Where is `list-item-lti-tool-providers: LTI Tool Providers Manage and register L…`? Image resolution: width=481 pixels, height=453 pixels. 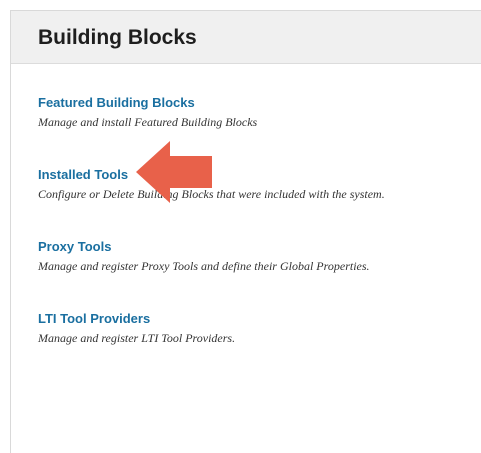
list-item-lti-tool-providers: LTI Tool Providers Manage and register L… is located at coordinates (259, 328).